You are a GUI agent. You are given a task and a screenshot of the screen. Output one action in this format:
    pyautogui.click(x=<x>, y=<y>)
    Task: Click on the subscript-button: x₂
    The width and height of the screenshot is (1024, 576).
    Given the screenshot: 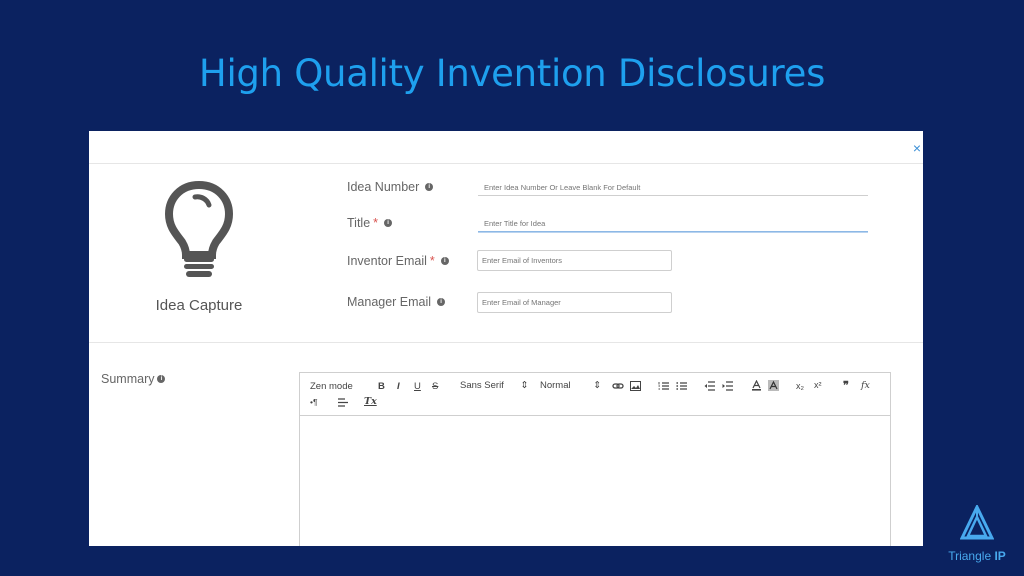 What is the action you would take?
    pyautogui.click(x=800, y=386)
    